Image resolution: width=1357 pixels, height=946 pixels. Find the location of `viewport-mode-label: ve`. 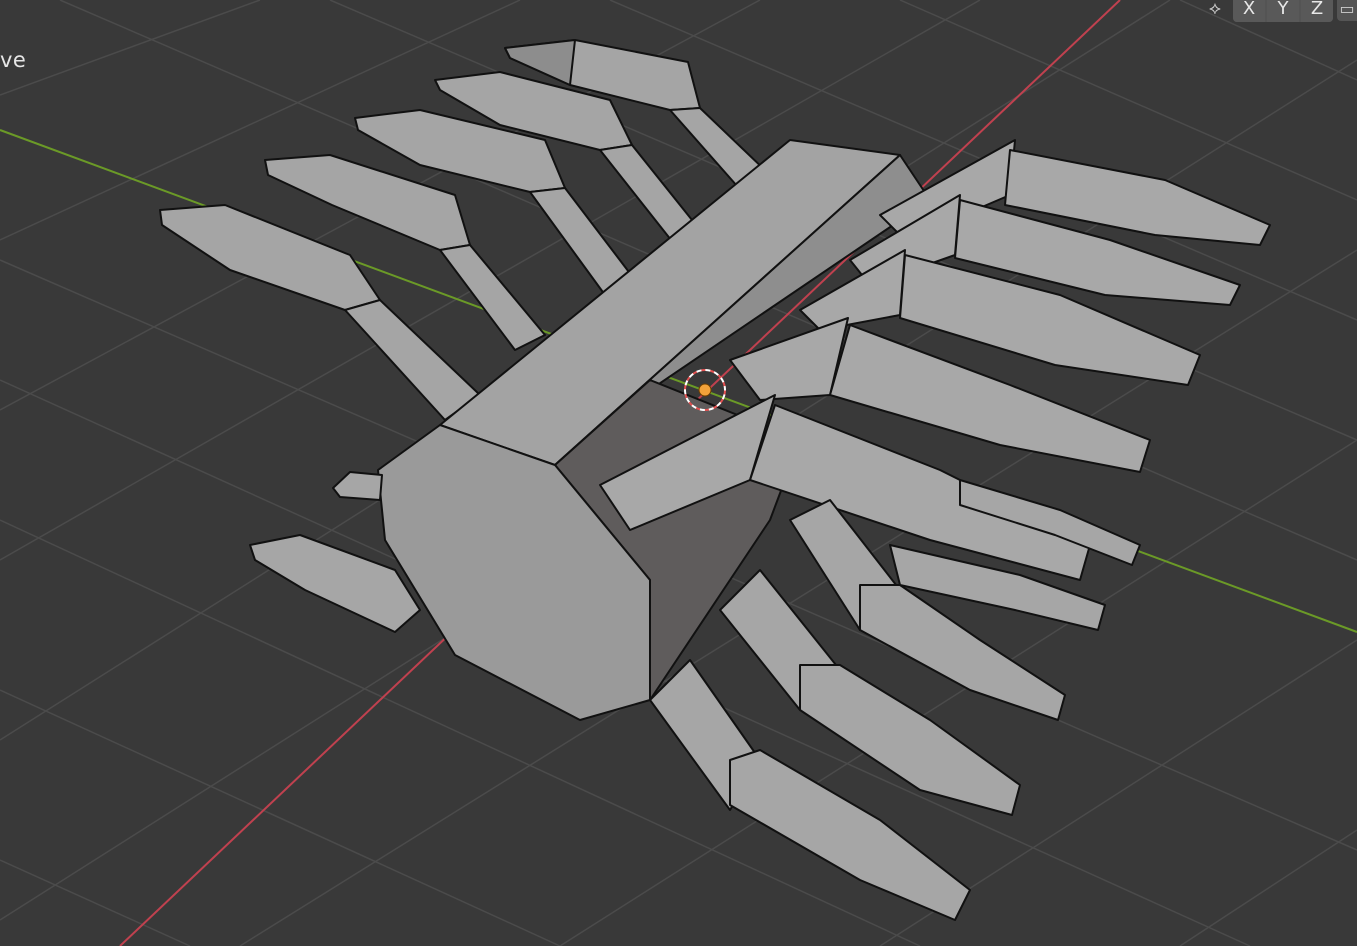

viewport-mode-label: ve is located at coordinates (13, 60).